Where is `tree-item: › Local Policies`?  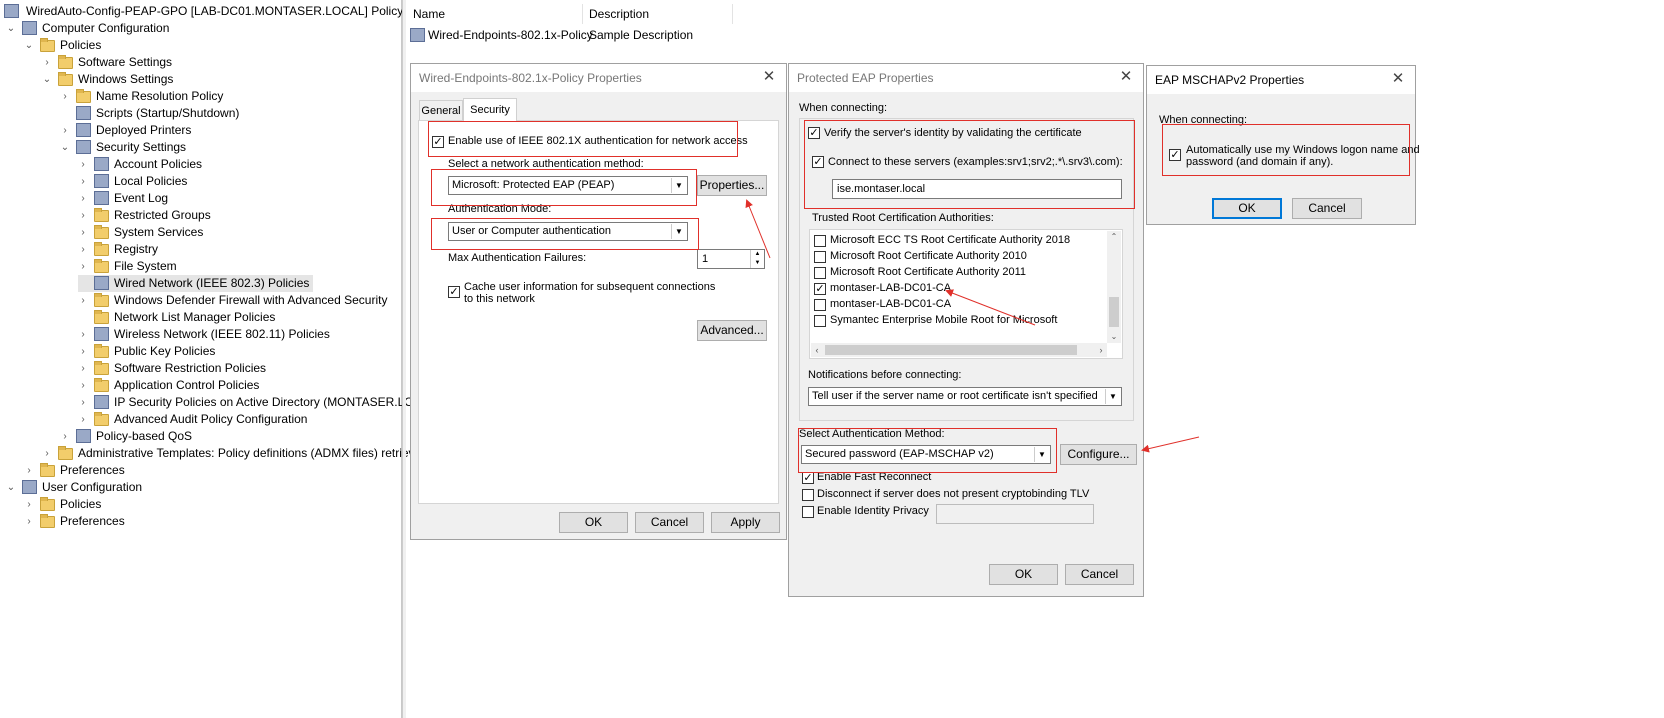 tree-item: › Local Policies is located at coordinates (132, 181).